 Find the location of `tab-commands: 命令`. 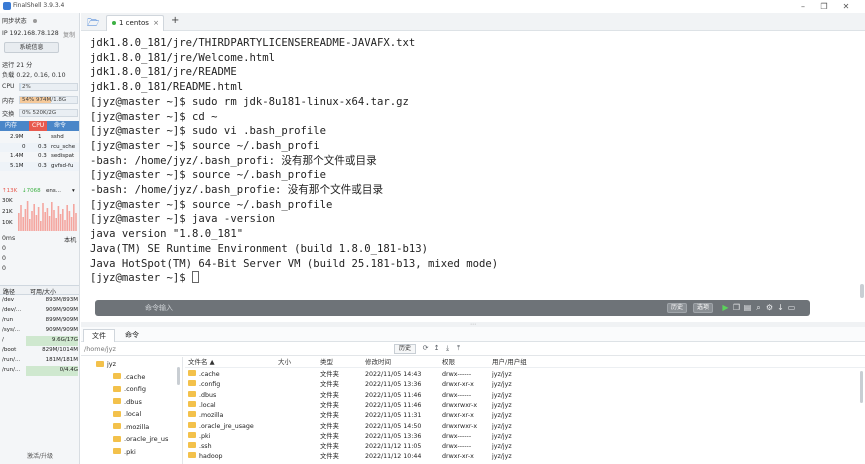

tab-commands: 命令 is located at coordinates (132, 335).